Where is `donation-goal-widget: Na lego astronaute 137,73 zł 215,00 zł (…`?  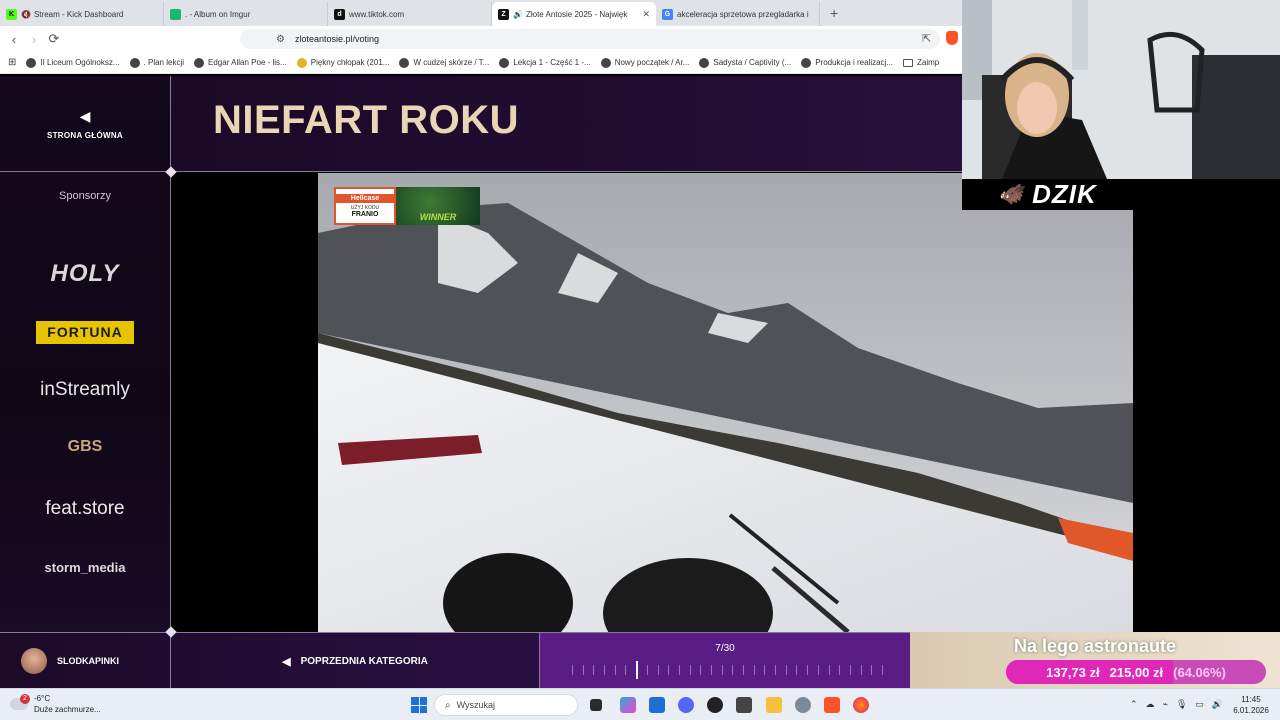 donation-goal-widget: Na lego astronaute 137,73 zł 215,00 zł (… is located at coordinates (1095, 660).